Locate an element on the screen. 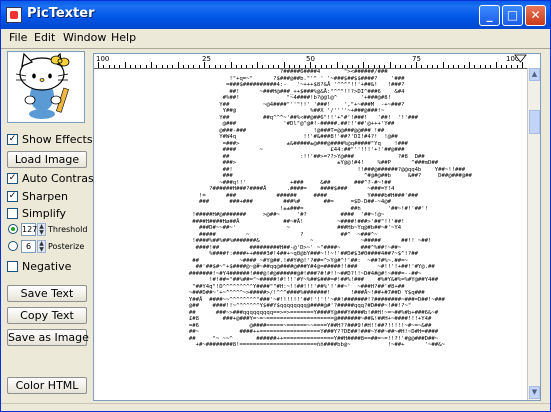 This screenshot has height=412, width=551. checkbox-label: Auto Contrast is located at coordinates (60, 178).